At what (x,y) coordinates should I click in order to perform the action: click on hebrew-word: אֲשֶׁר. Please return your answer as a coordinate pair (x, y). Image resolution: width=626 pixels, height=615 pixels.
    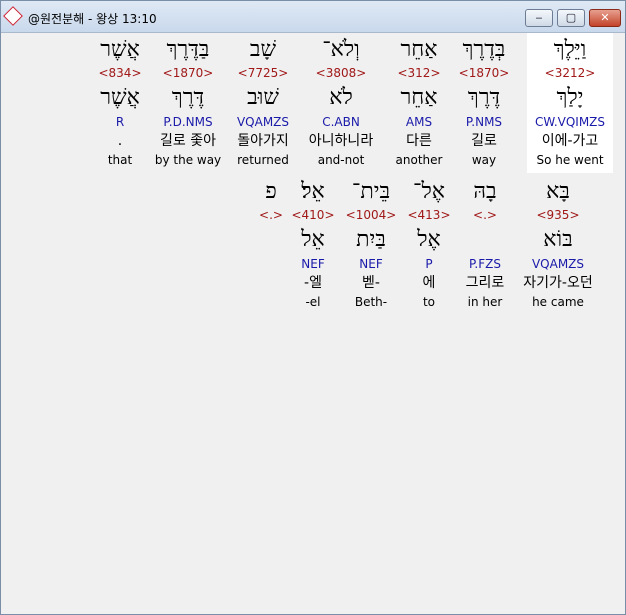
    Looking at the image, I should click on (120, 49).